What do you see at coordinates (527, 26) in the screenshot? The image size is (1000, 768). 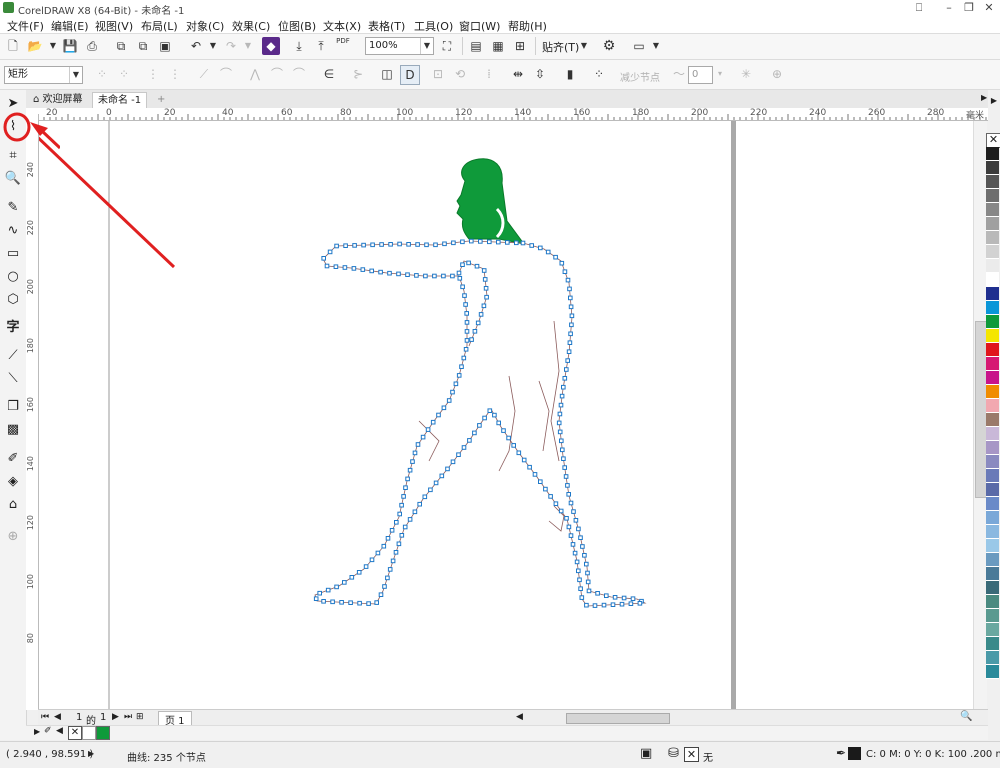 I see `menu-help: 帮助(H)` at bounding box center [527, 26].